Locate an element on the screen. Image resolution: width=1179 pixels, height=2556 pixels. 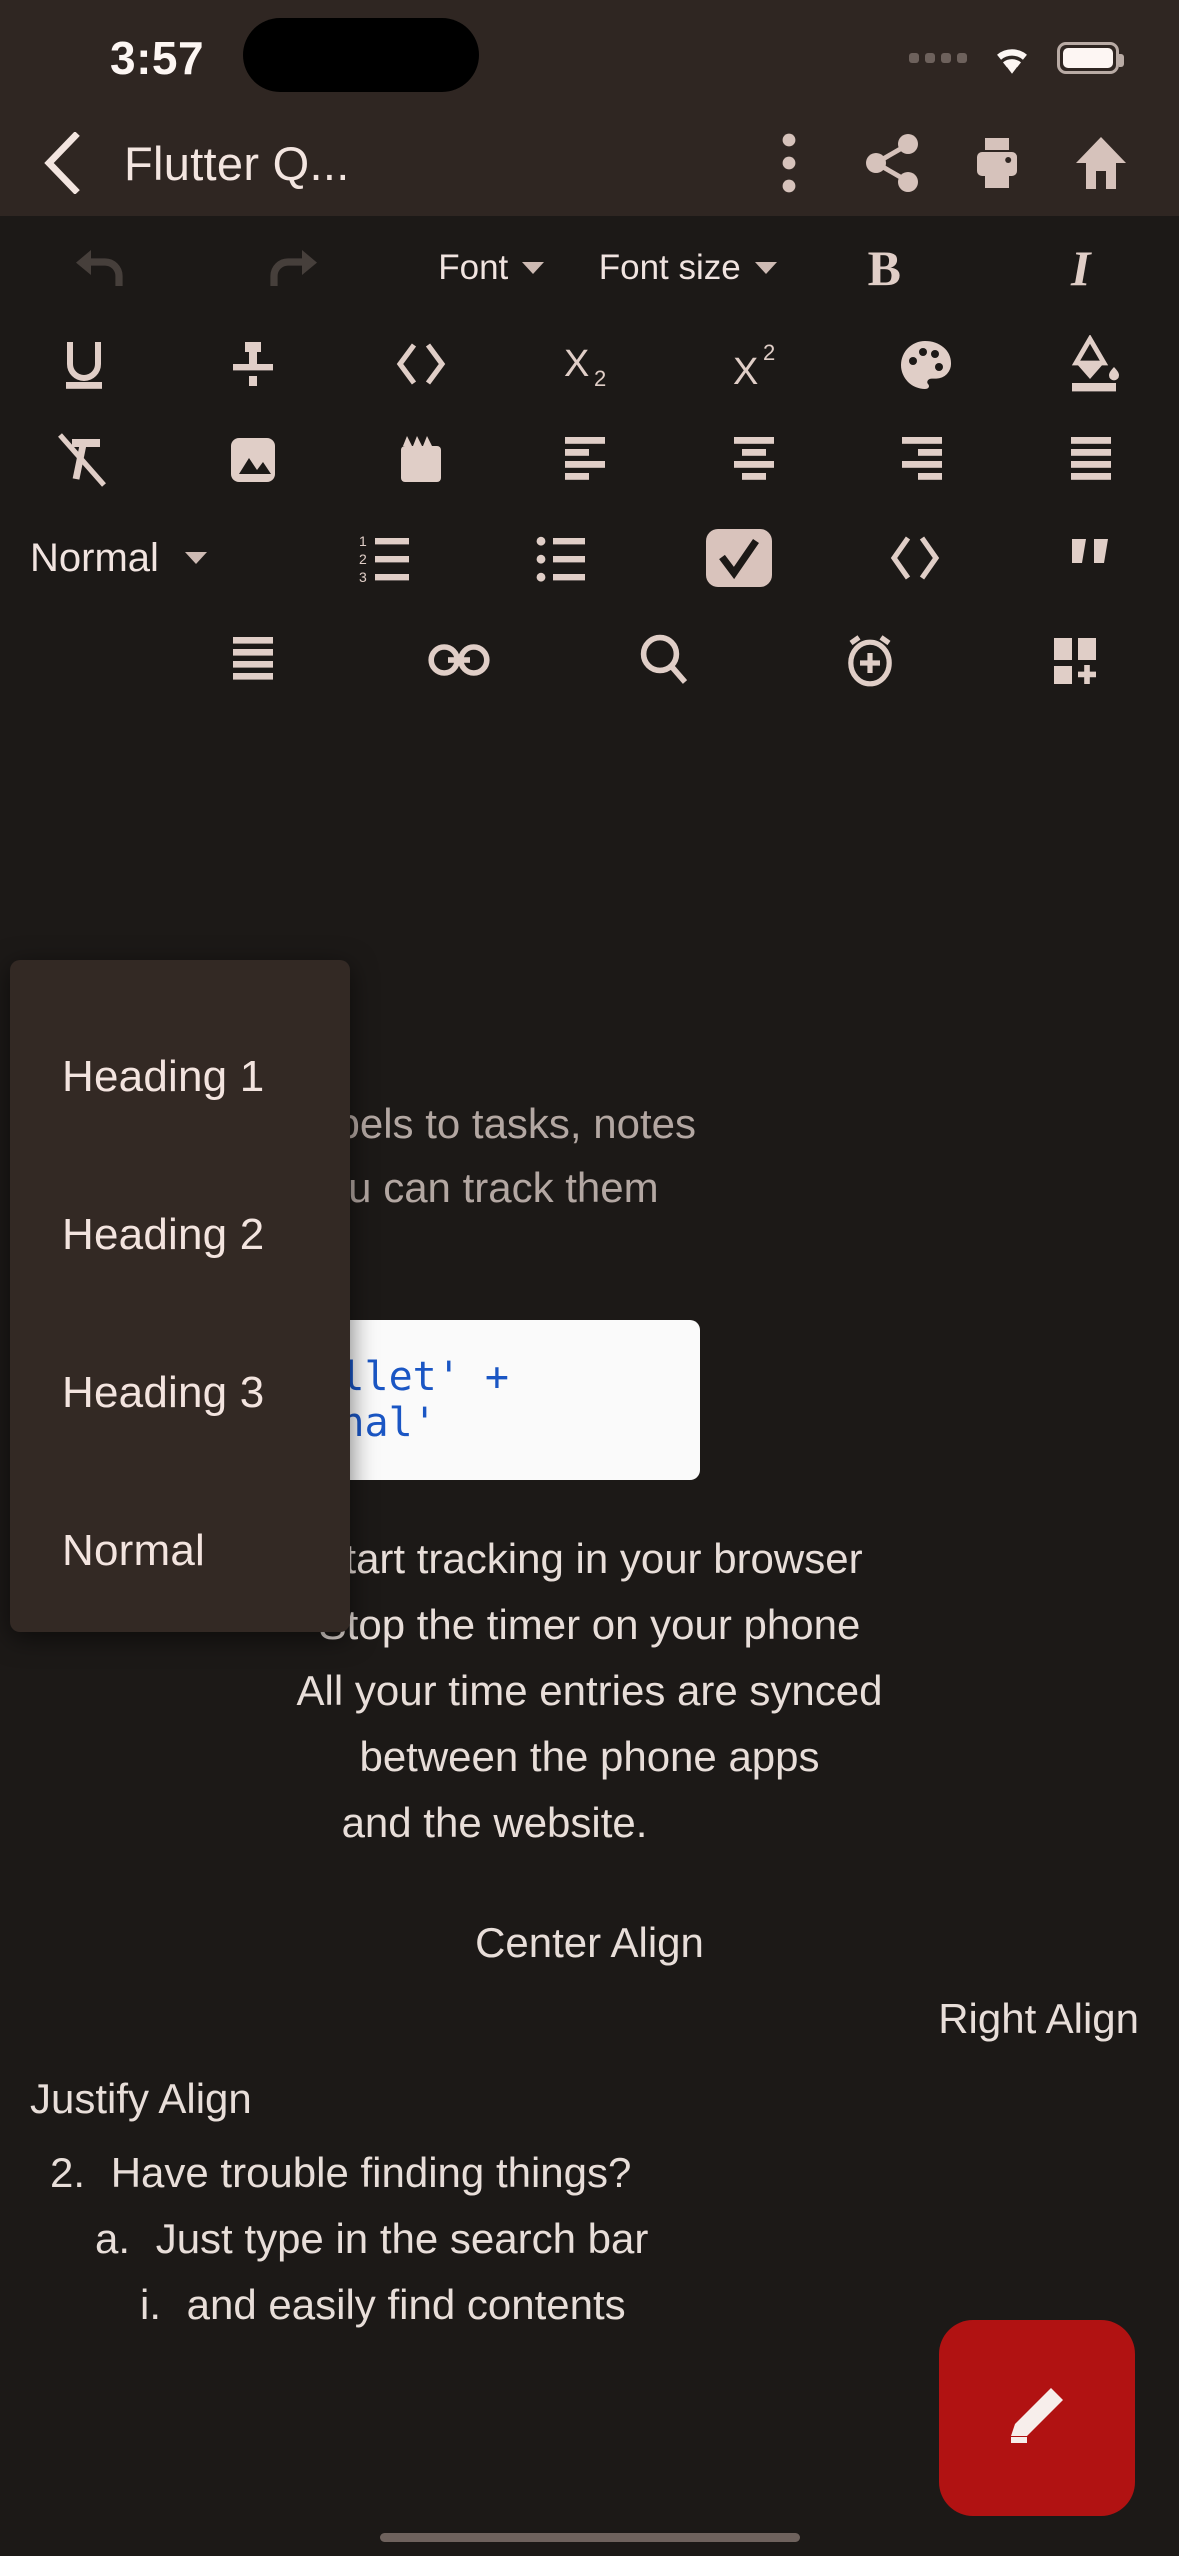
font-family-label: Font is located at coordinates (473, 267).